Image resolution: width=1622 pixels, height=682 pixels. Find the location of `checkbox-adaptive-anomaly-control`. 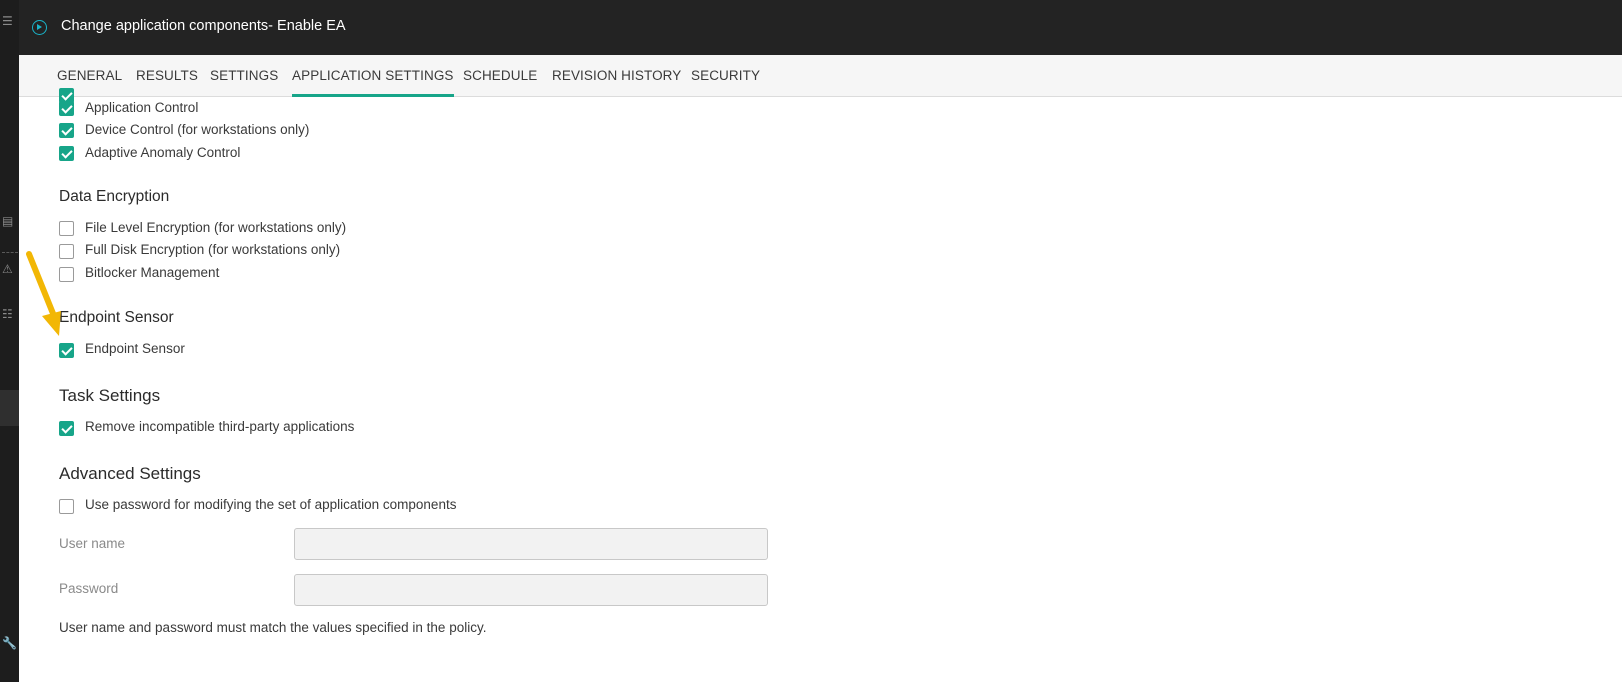

checkbox-adaptive-anomaly-control is located at coordinates (66, 153).